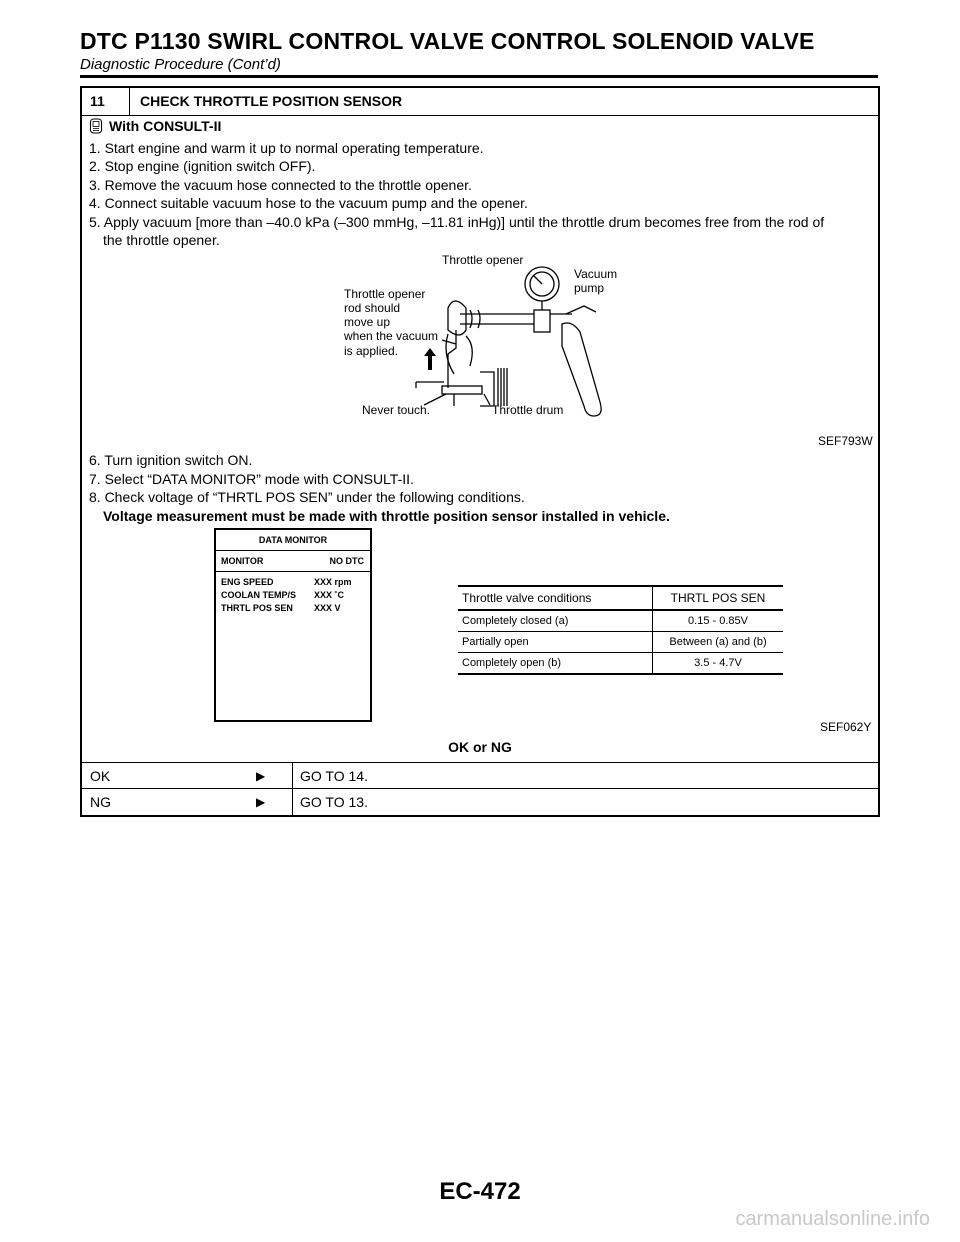 This screenshot has height=1242, width=960. I want to click on watermark: carmanualsonline.info, so click(832, 1219).